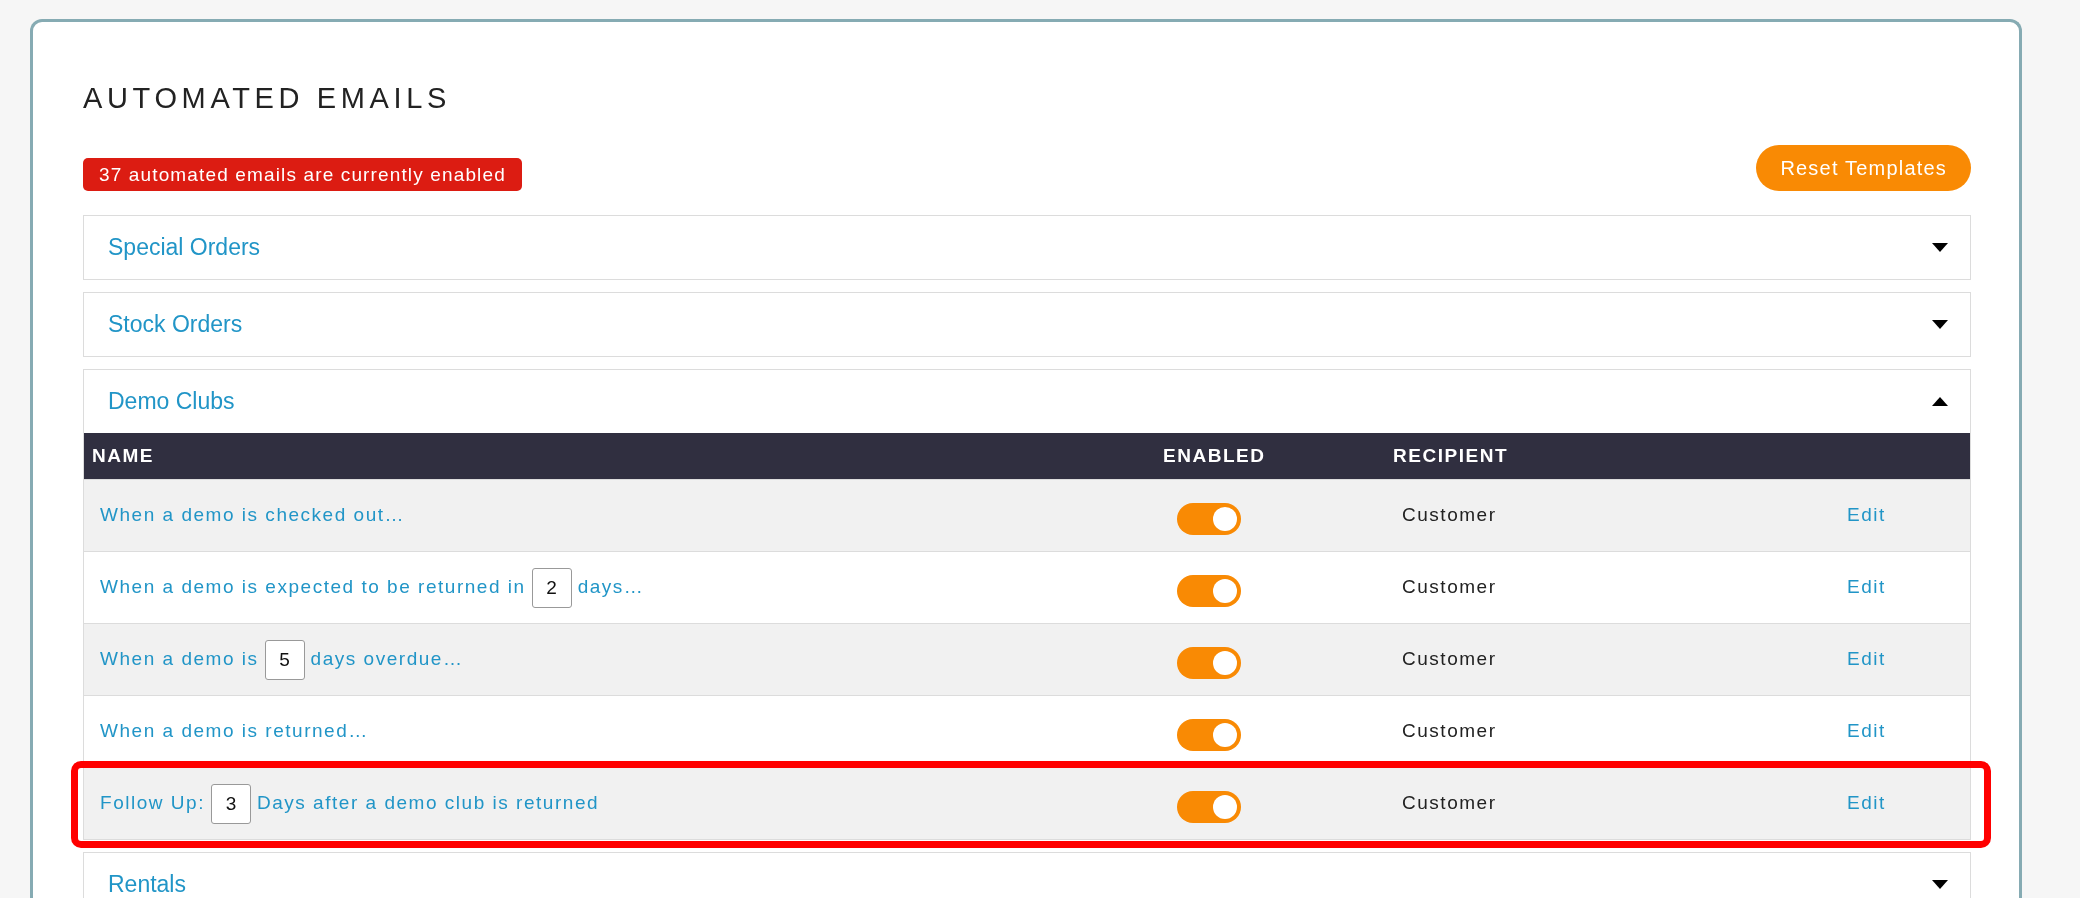 This screenshot has height=898, width=2080. What do you see at coordinates (284, 659) in the screenshot?
I see `days-input-field: 5` at bounding box center [284, 659].